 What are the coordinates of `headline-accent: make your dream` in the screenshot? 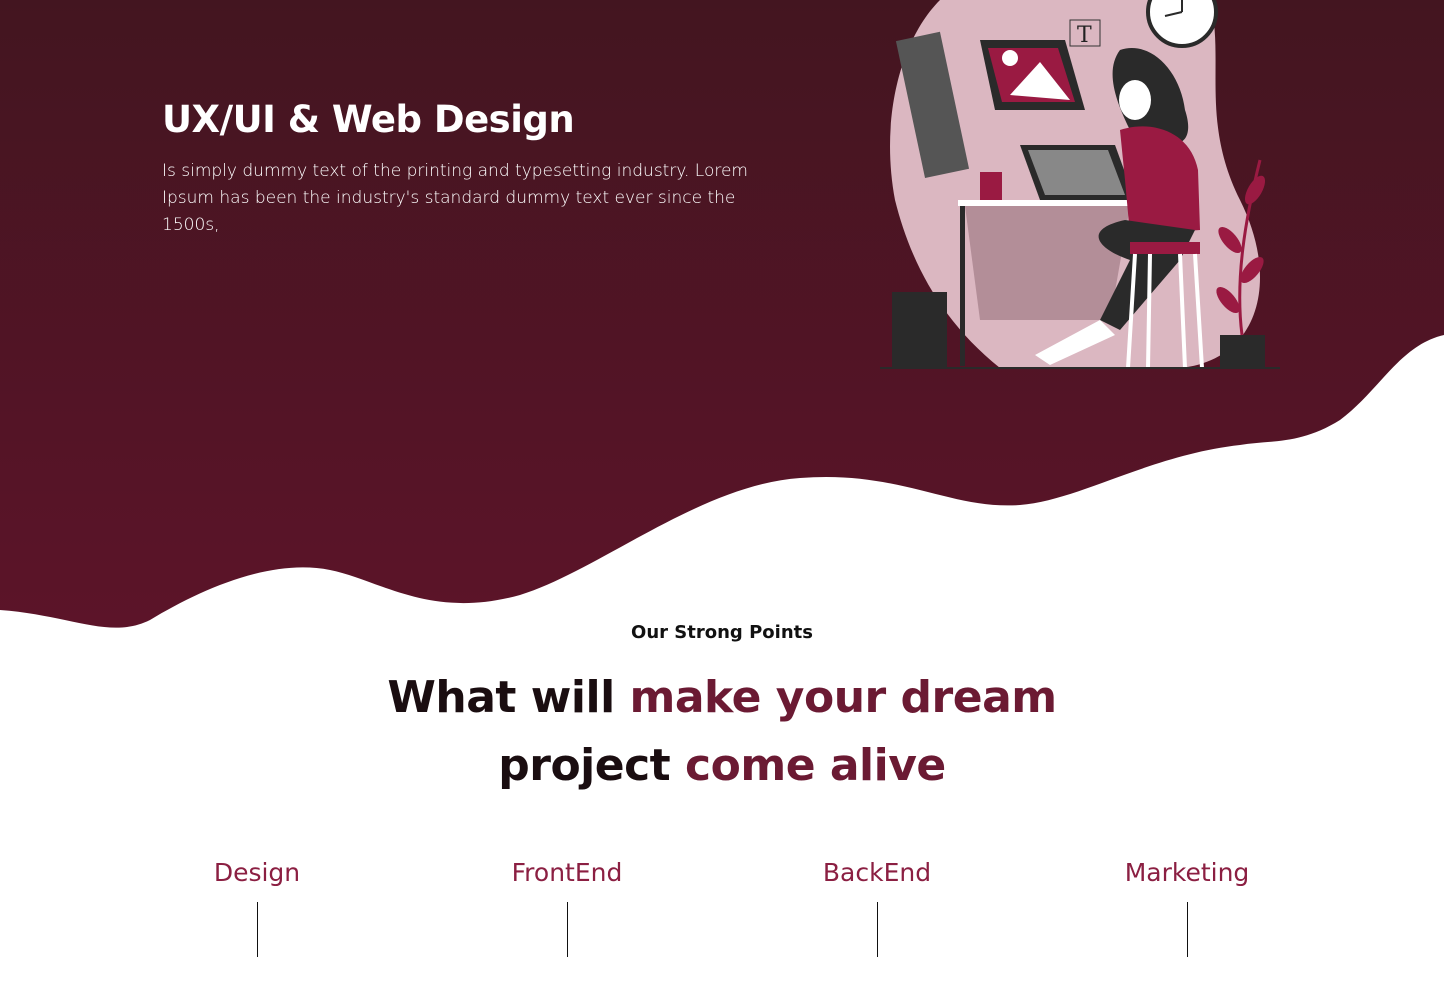 It's located at (843, 697).